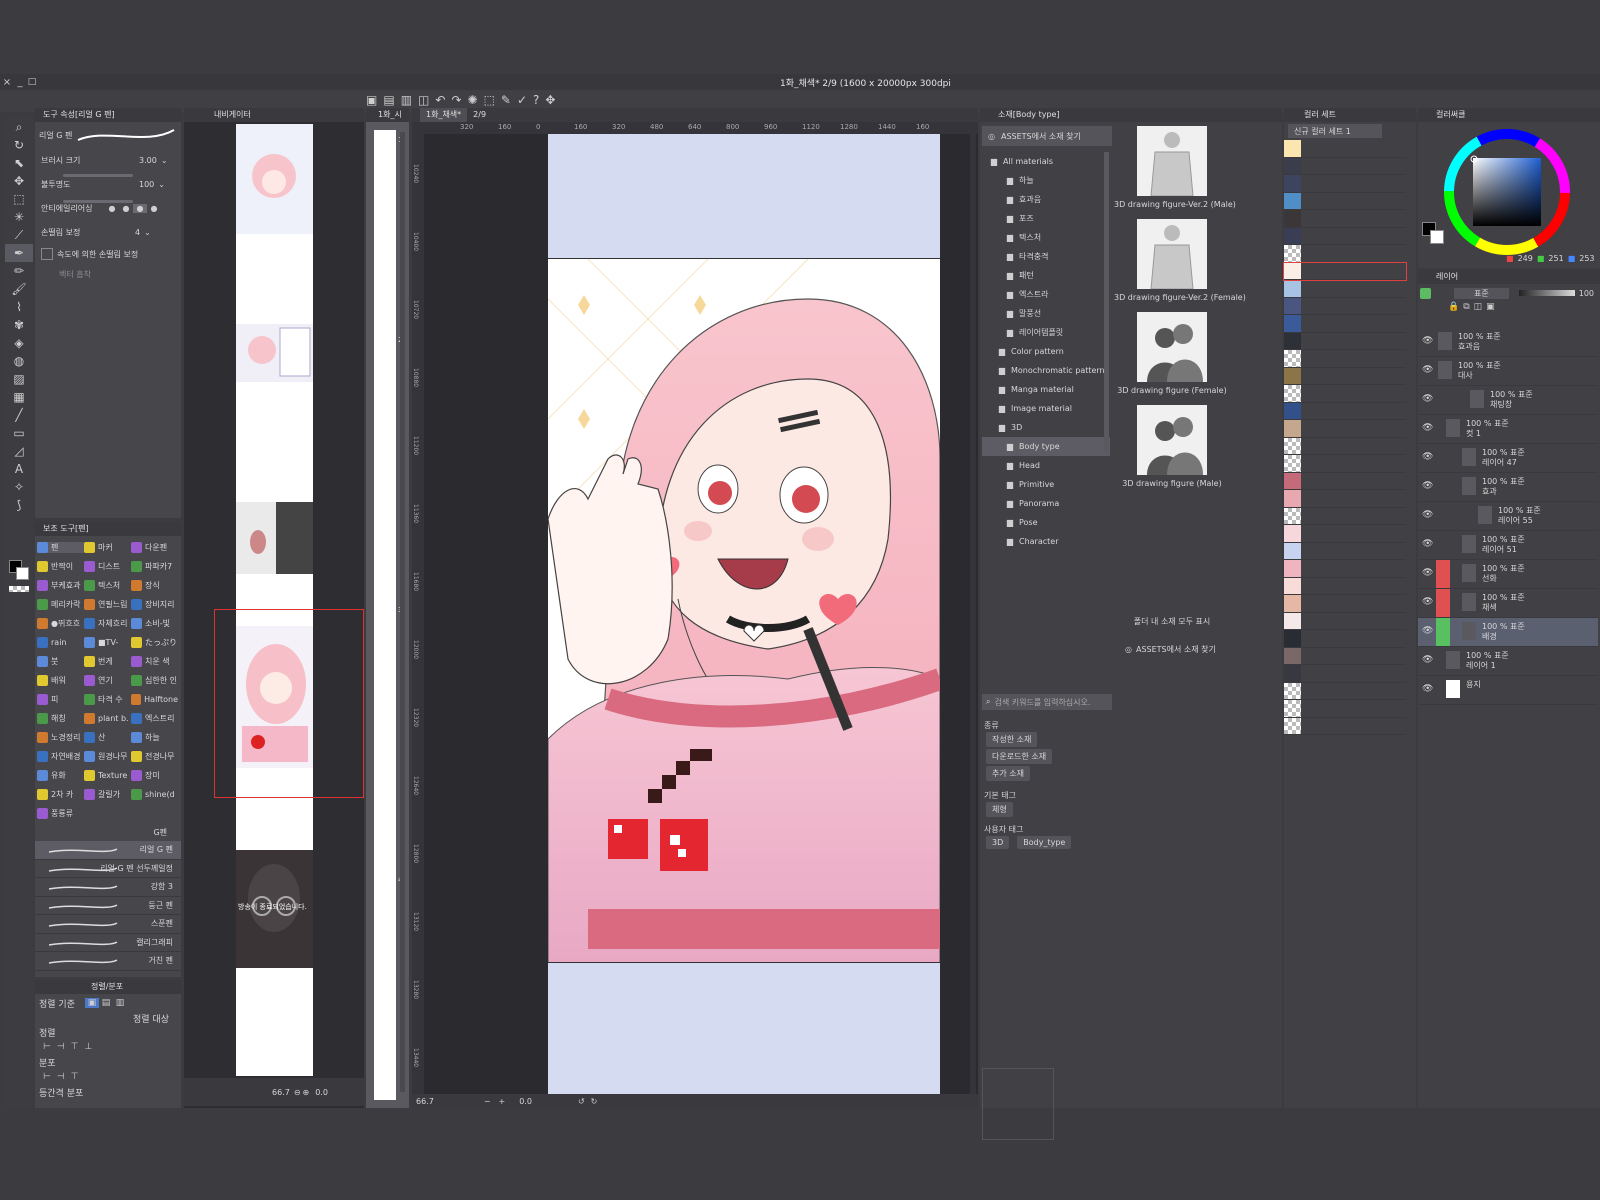 Image resolution: width=1600 pixels, height=1200 pixels. I want to click on material-tree-item: ▆ 하늘, so click(1046, 180).